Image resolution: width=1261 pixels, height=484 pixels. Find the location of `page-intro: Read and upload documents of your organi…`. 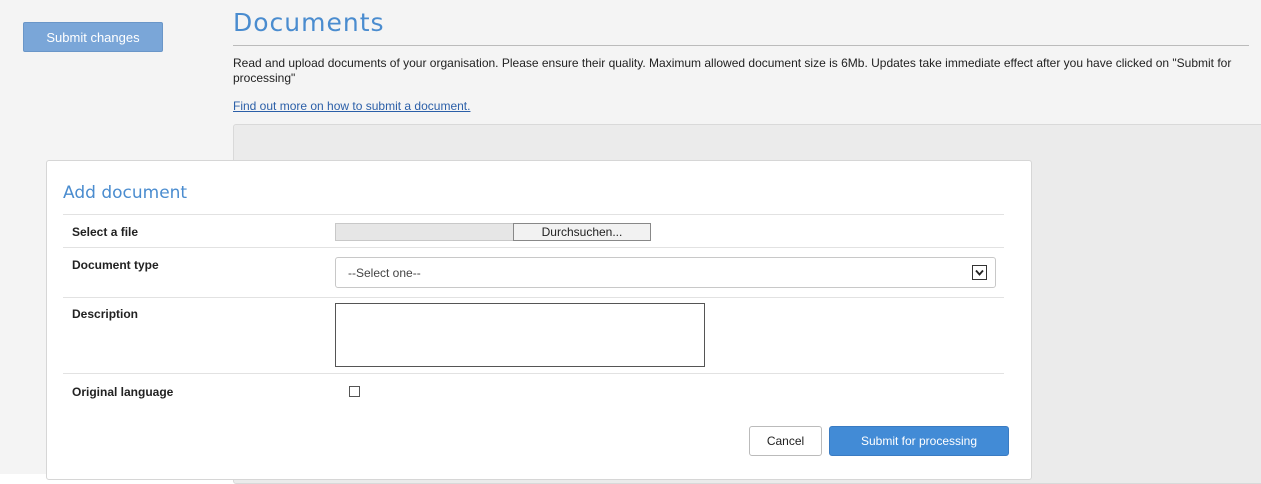

page-intro: Read and upload documents of your organi… is located at coordinates (732, 70).